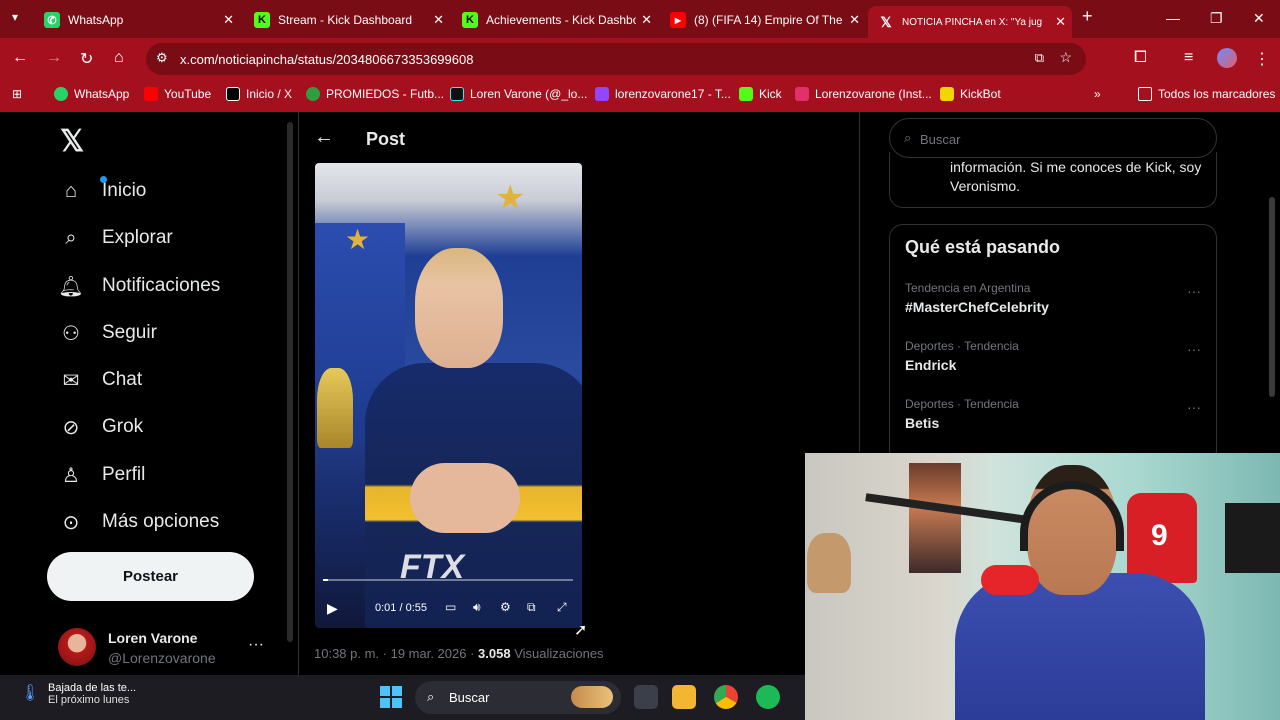 Image resolution: width=1280 pixels, height=720 pixels. Describe the element at coordinates (54, 58) in the screenshot. I see `forward-icon: →` at that location.